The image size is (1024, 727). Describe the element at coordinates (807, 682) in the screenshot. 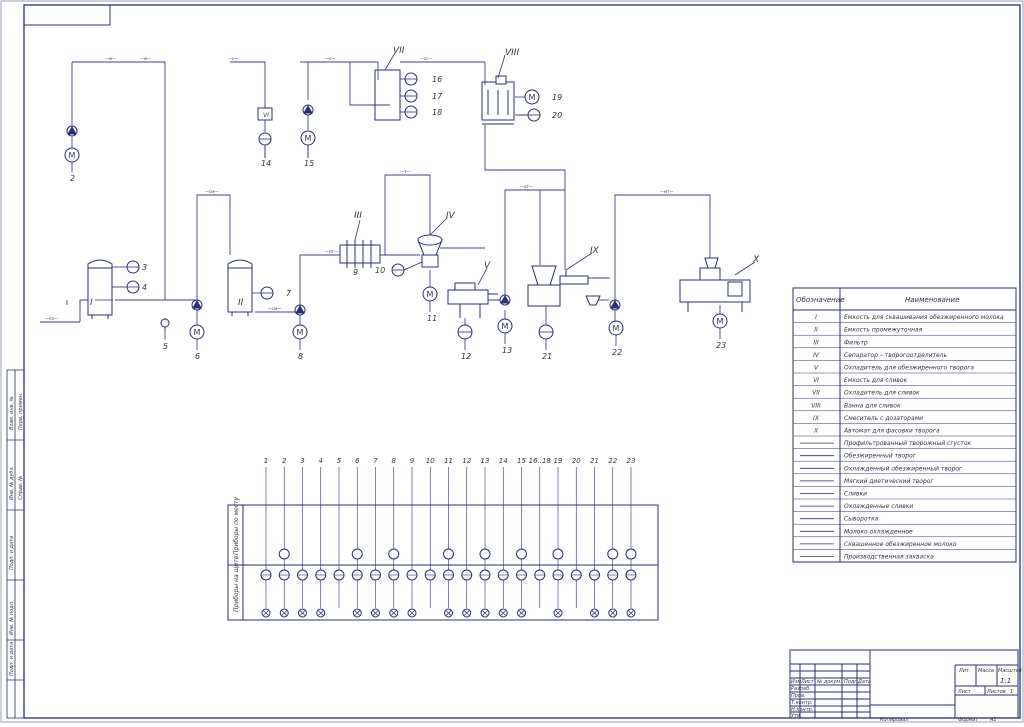

I see `svg-text: Лист` at that location.